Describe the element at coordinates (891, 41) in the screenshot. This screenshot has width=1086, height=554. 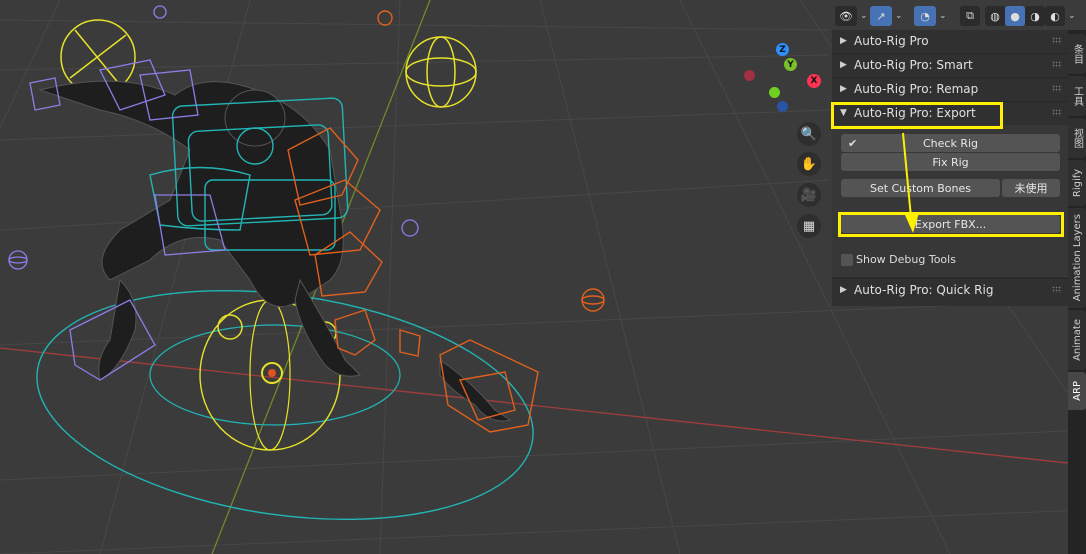
I see `panel-title: Auto-Rig Pro` at that location.